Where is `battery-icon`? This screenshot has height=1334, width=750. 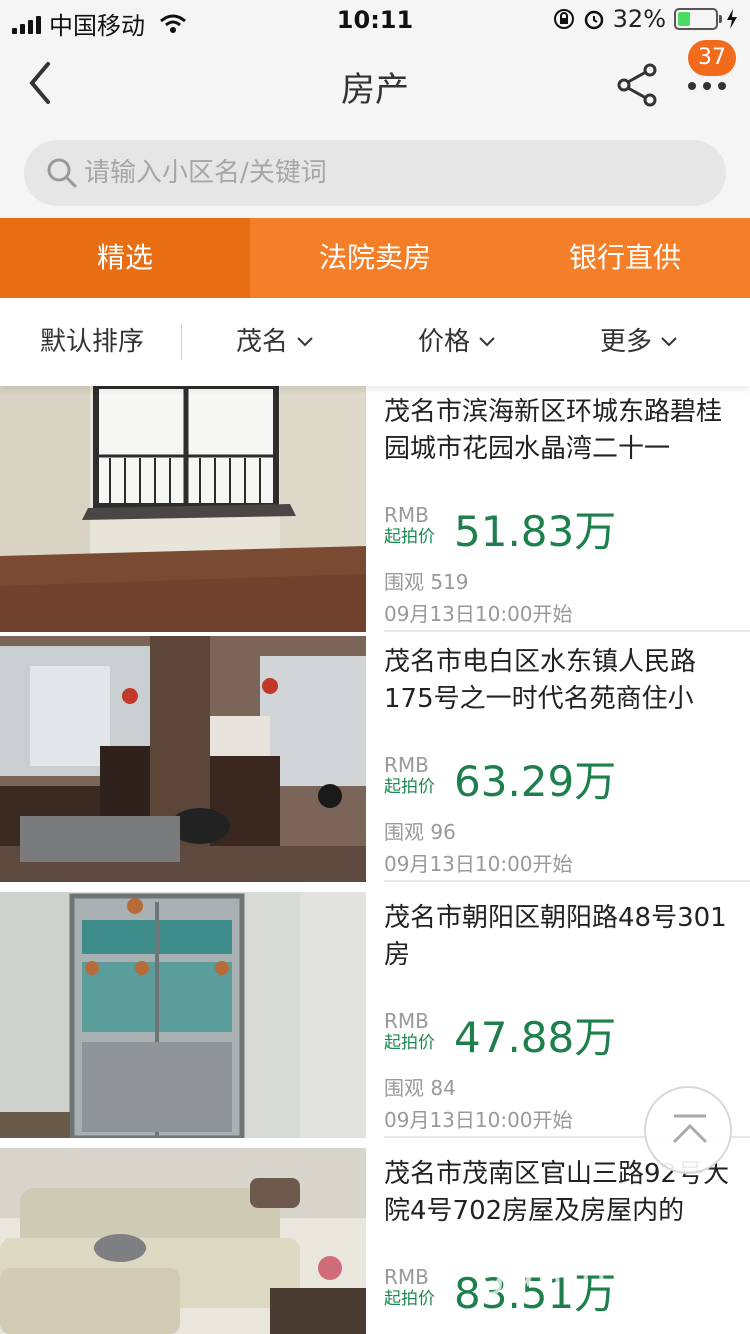 battery-icon is located at coordinates (698, 19).